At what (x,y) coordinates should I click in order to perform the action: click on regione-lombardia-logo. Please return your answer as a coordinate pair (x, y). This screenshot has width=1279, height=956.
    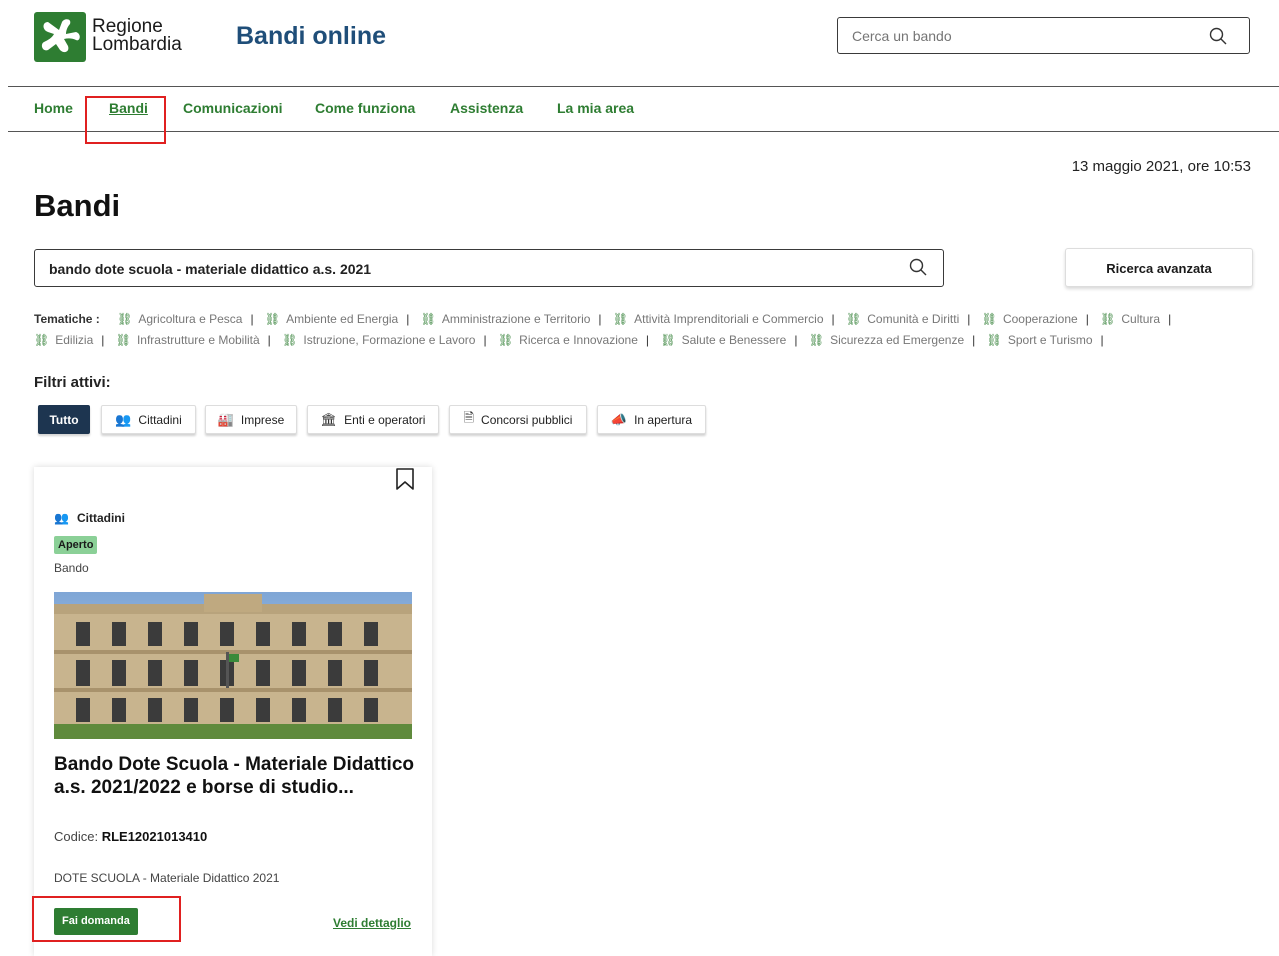
    Looking at the image, I should click on (60, 37).